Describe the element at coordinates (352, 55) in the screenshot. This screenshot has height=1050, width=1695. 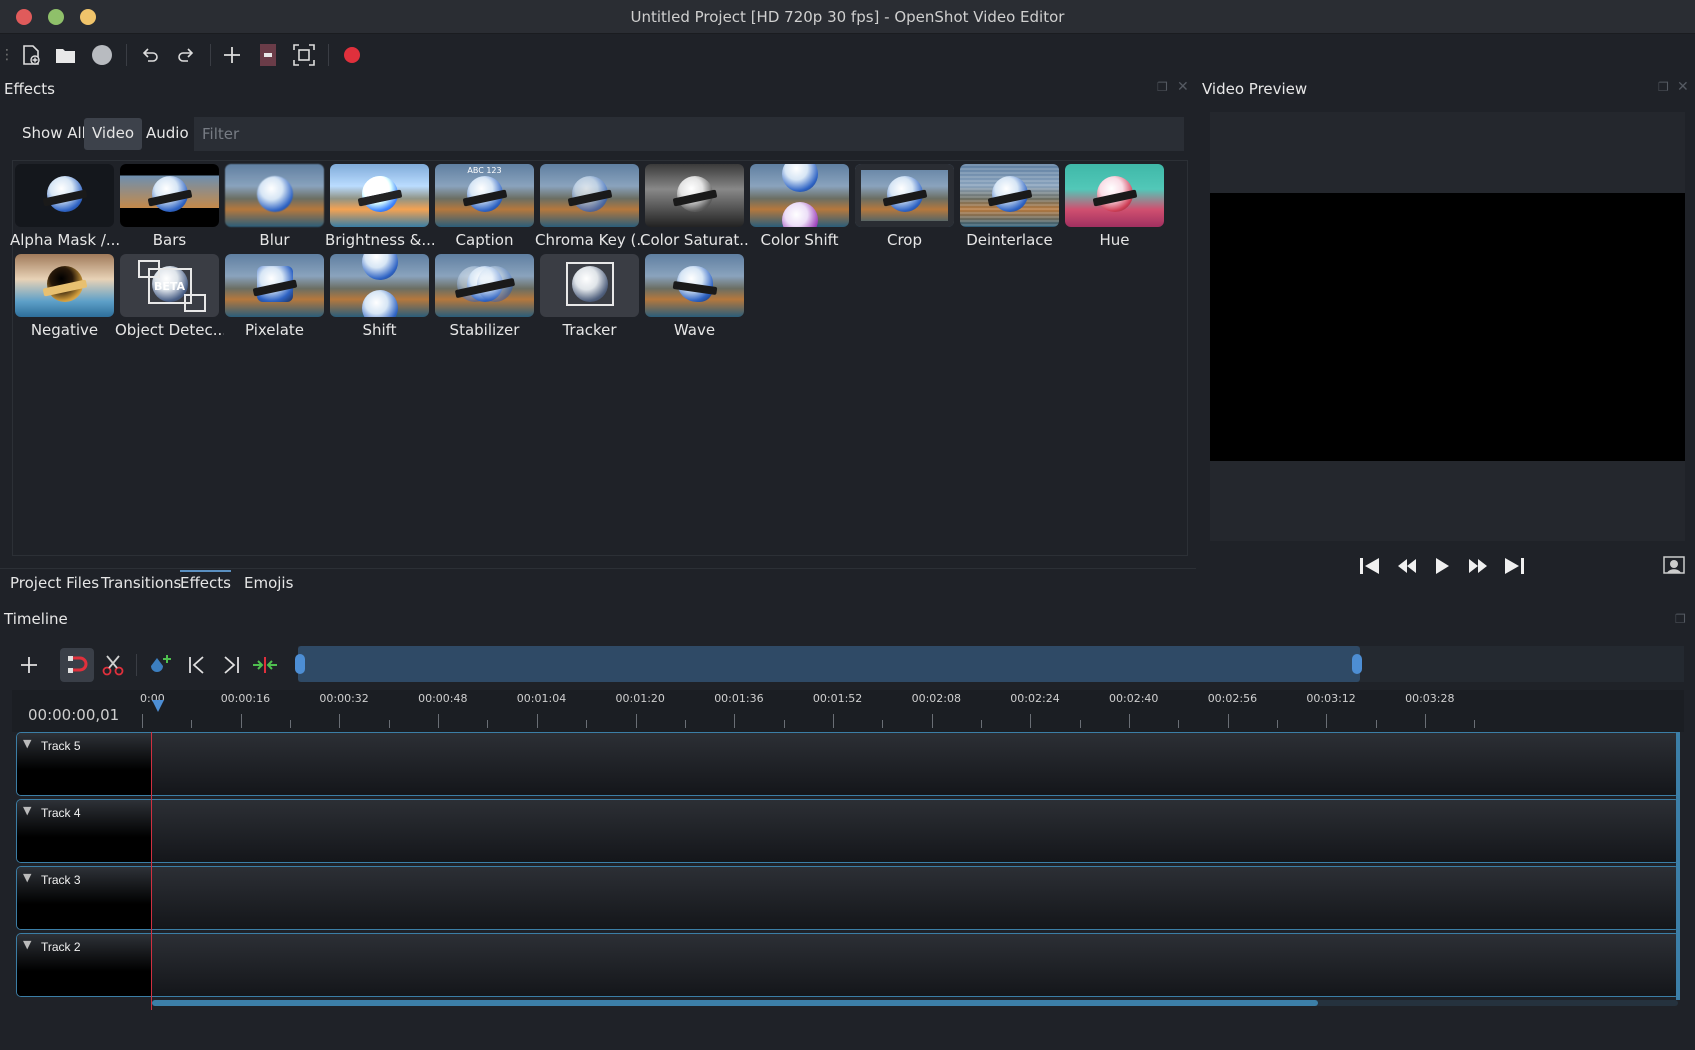
I see `record-icon` at that location.